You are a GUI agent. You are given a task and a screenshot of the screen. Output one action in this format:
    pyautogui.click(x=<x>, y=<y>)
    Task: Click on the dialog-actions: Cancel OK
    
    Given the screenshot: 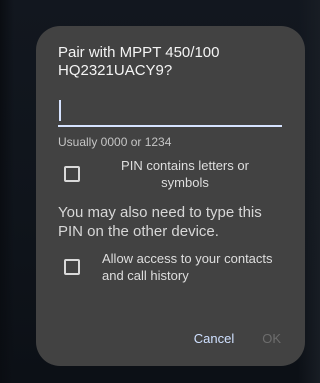 What is the action you would take?
    pyautogui.click(x=237, y=338)
    